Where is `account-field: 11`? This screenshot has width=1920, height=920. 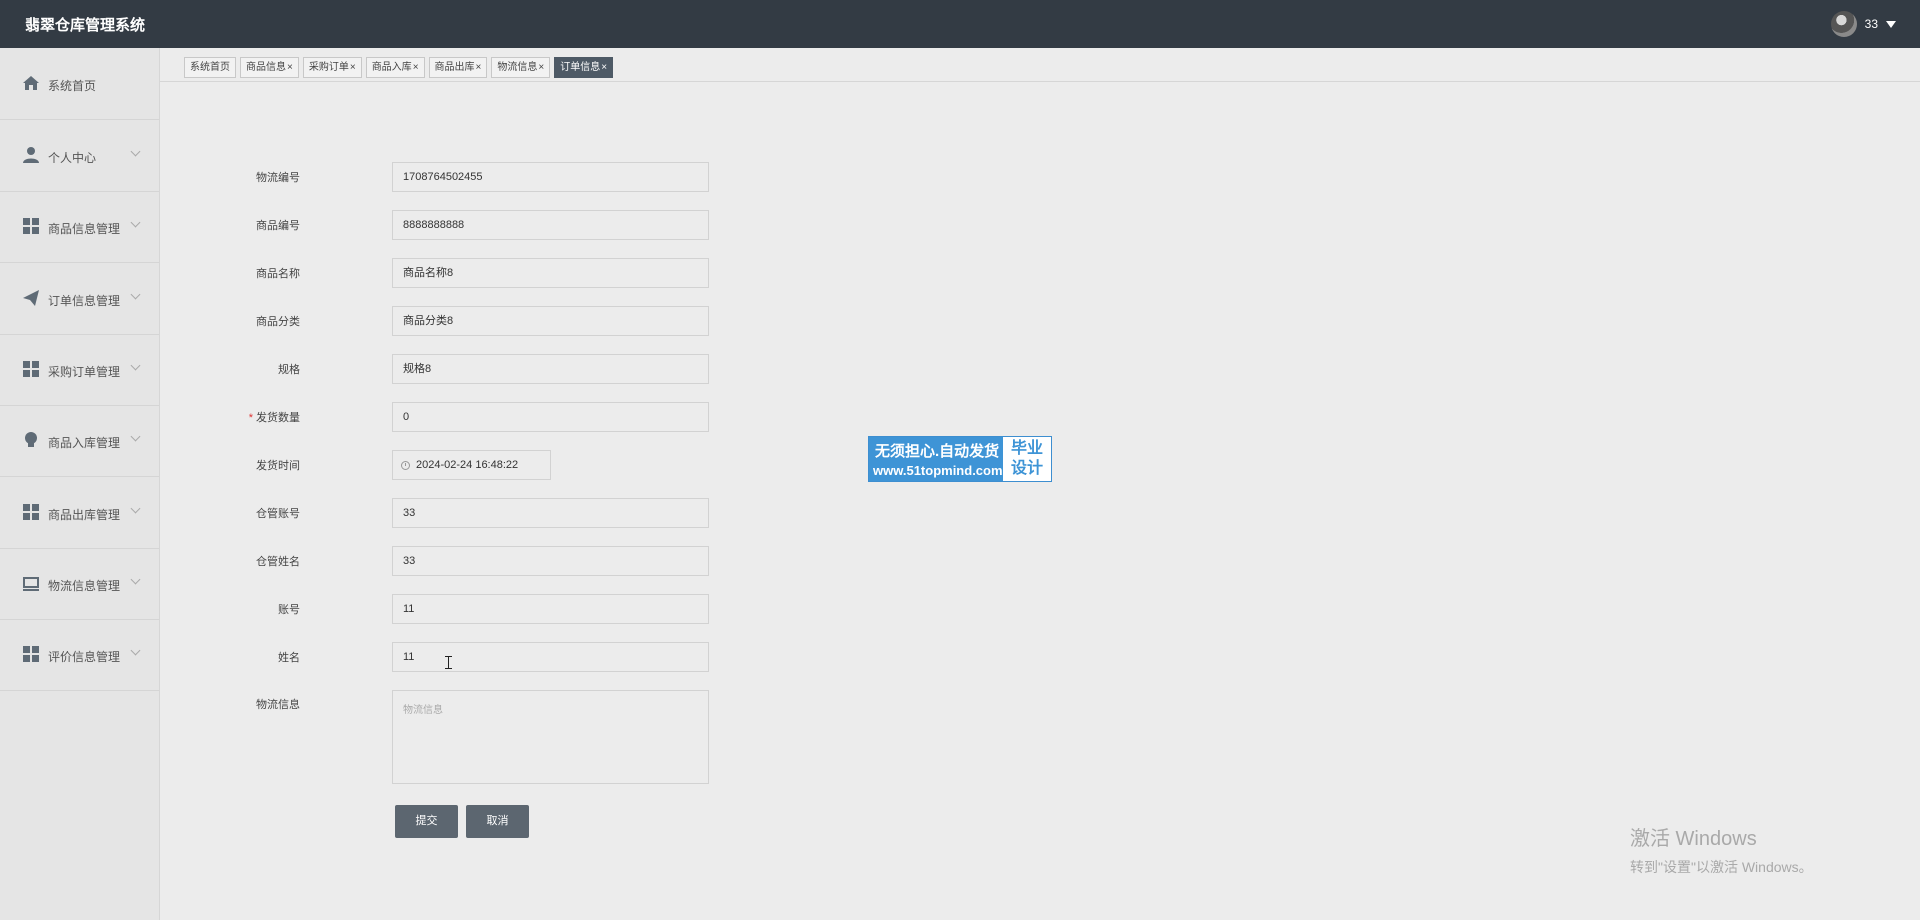 account-field: 11 is located at coordinates (550, 609).